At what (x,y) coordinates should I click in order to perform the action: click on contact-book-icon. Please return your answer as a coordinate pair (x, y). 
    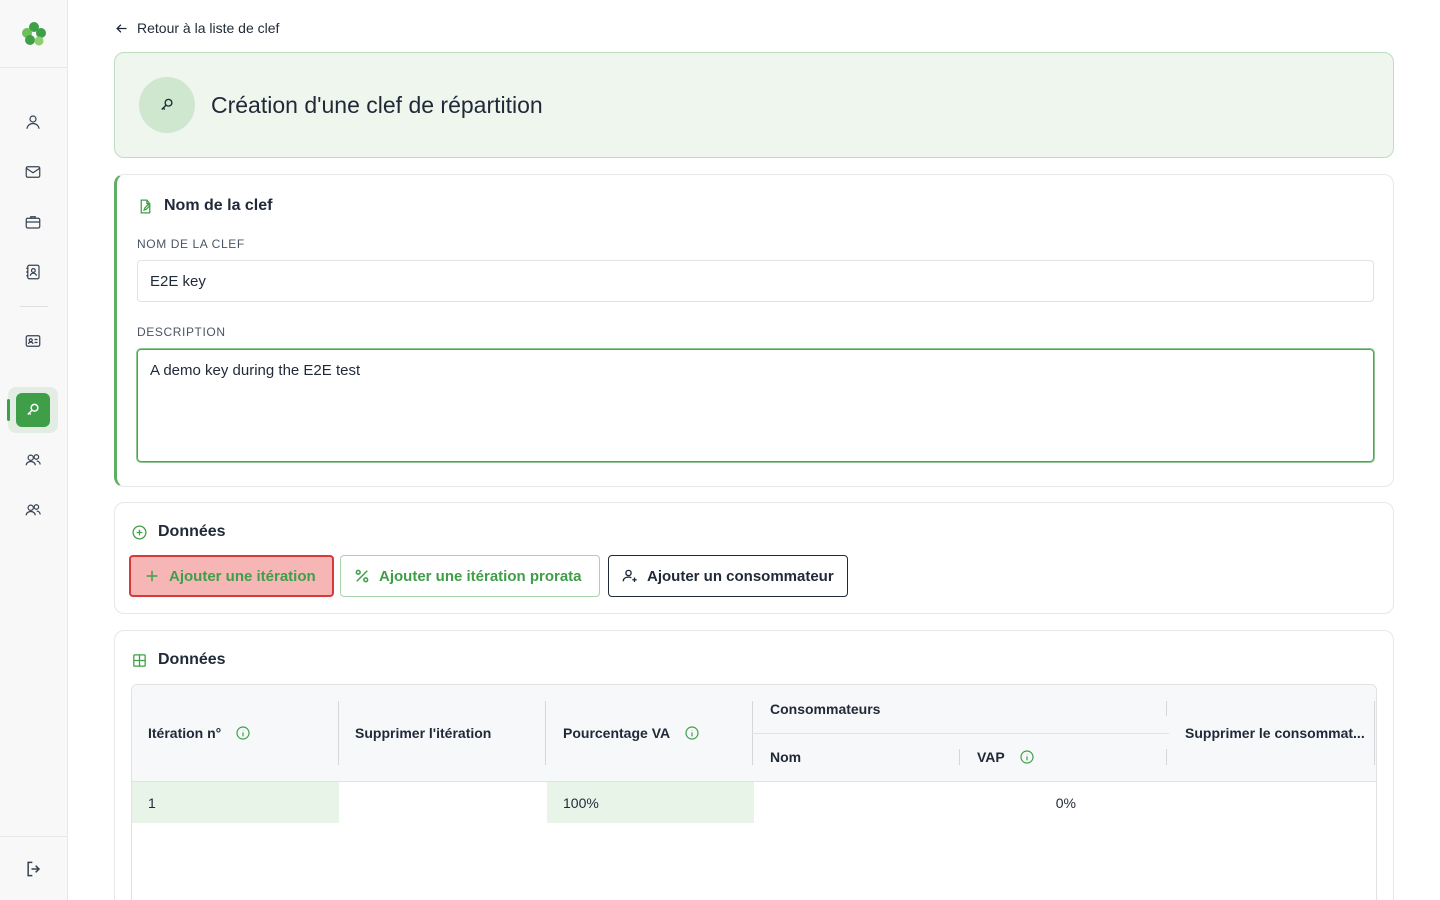
    Looking at the image, I should click on (33, 272).